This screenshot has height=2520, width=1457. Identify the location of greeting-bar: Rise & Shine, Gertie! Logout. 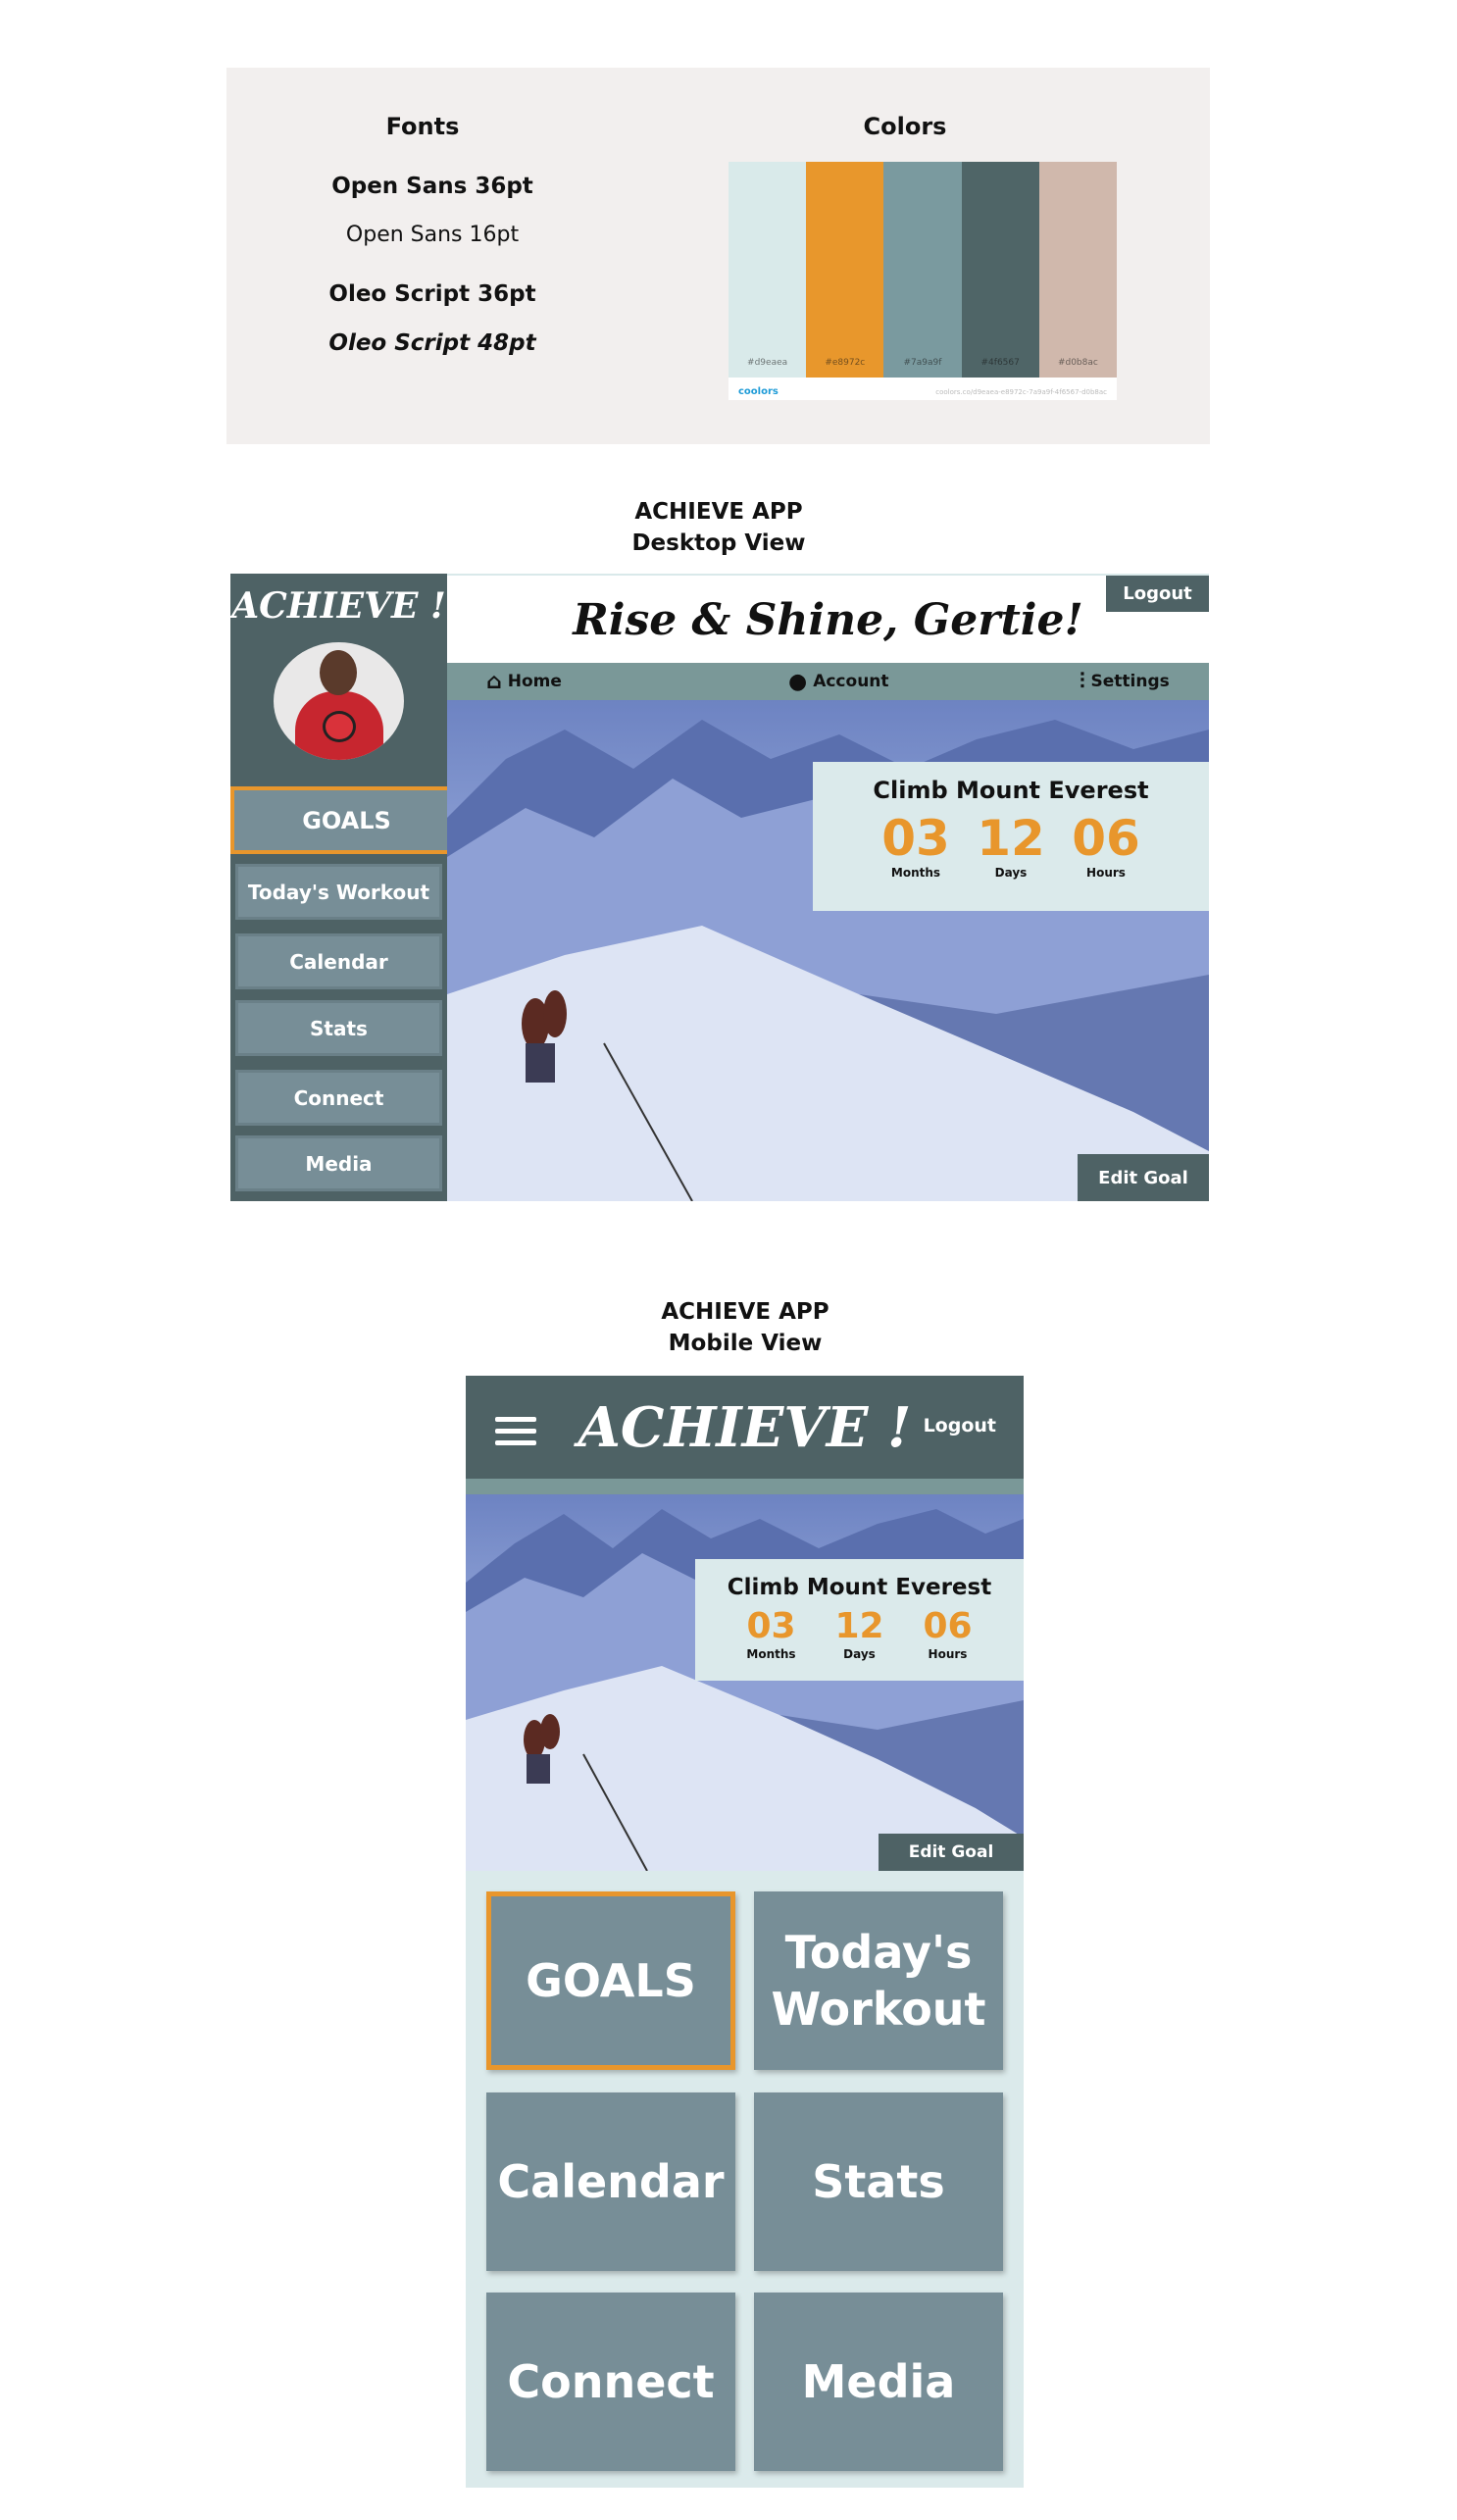
(828, 618).